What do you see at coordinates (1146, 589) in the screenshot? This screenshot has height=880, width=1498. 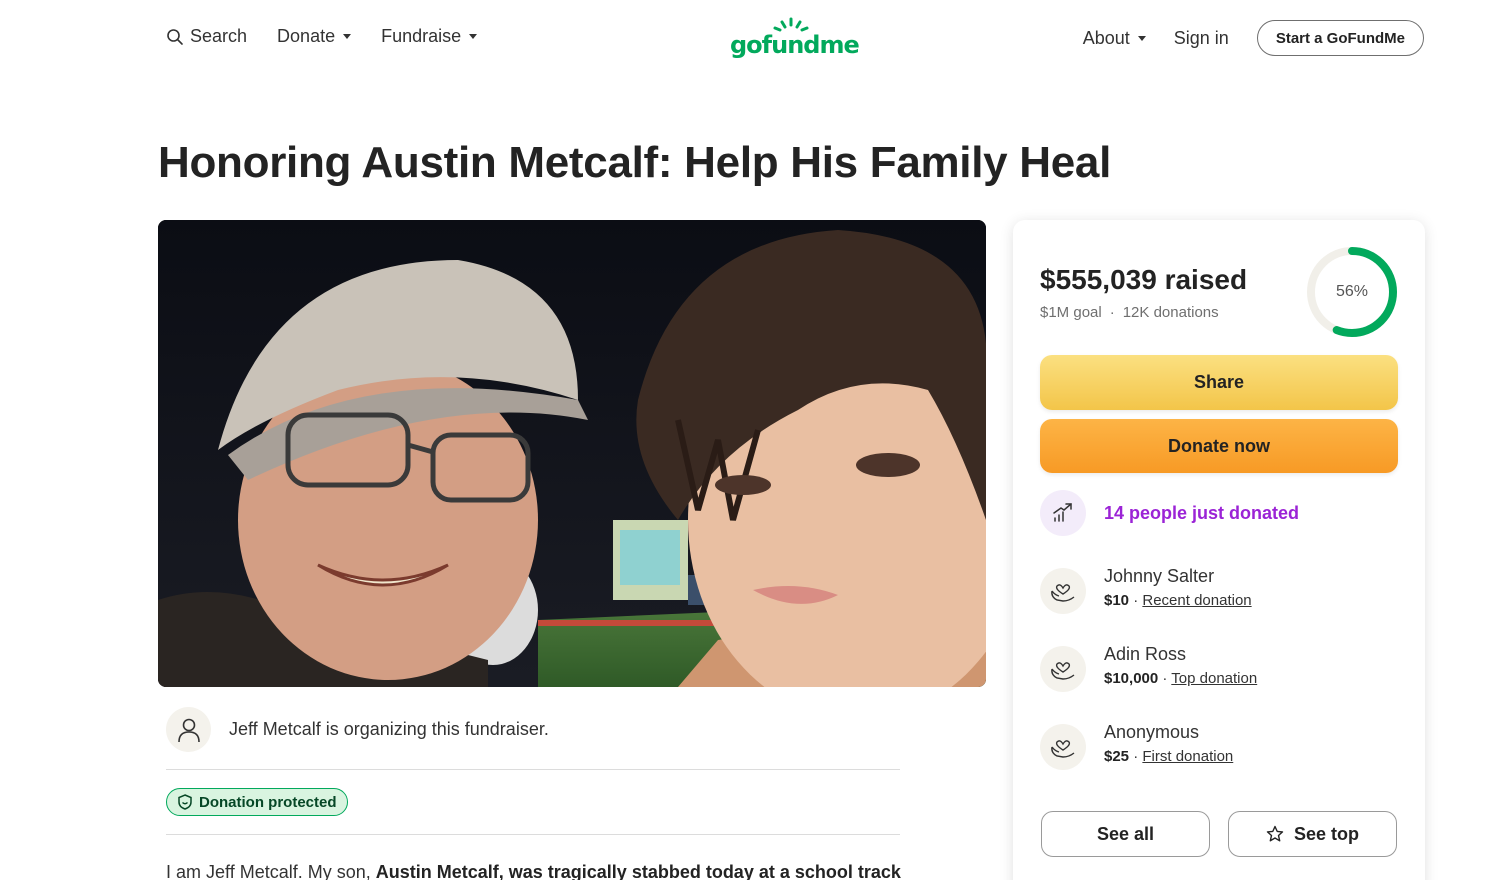 I see `list-item: Johnny Salter $10 · Recent donation` at bounding box center [1146, 589].